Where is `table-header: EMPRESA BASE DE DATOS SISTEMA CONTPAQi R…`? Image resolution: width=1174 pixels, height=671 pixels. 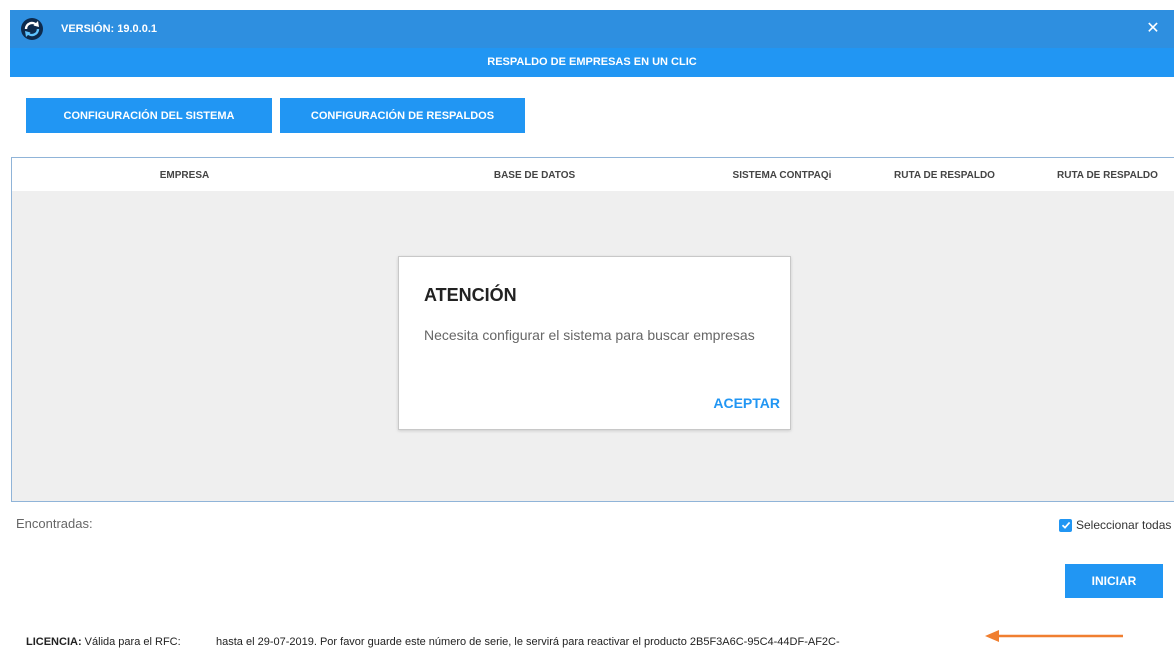 table-header: EMPRESA BASE DE DATOS SISTEMA CONTPAQi R… is located at coordinates (593, 174).